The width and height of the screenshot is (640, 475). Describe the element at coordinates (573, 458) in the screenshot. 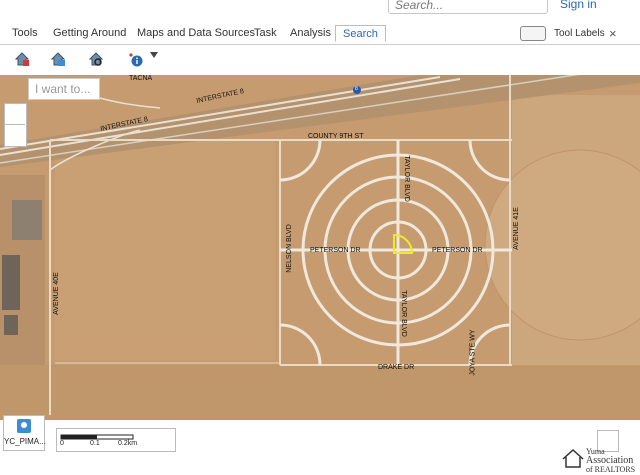

I see `house-logo-icon` at that location.